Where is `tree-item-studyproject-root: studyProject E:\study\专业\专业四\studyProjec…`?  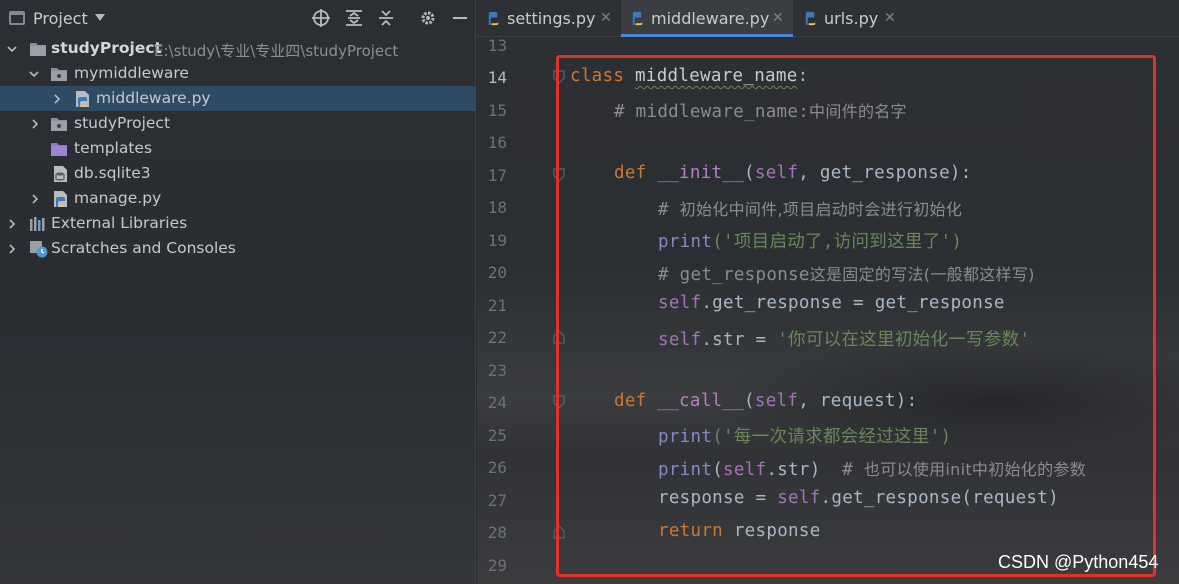
tree-item-studyproject-root: studyProject E:\study\专业\专业四\studyProjec… is located at coordinates (238, 48).